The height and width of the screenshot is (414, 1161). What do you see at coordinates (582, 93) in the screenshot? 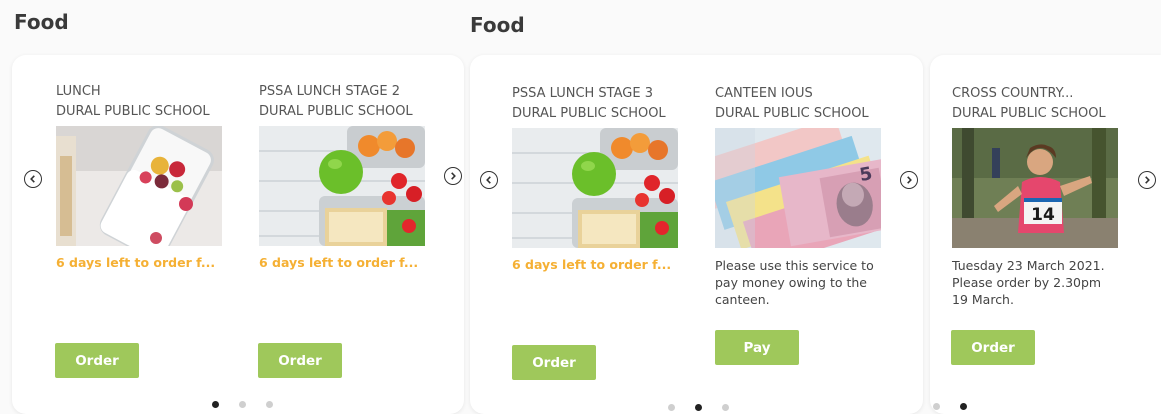
I see `card-name: PSSA LUNCH STAGE 3` at bounding box center [582, 93].